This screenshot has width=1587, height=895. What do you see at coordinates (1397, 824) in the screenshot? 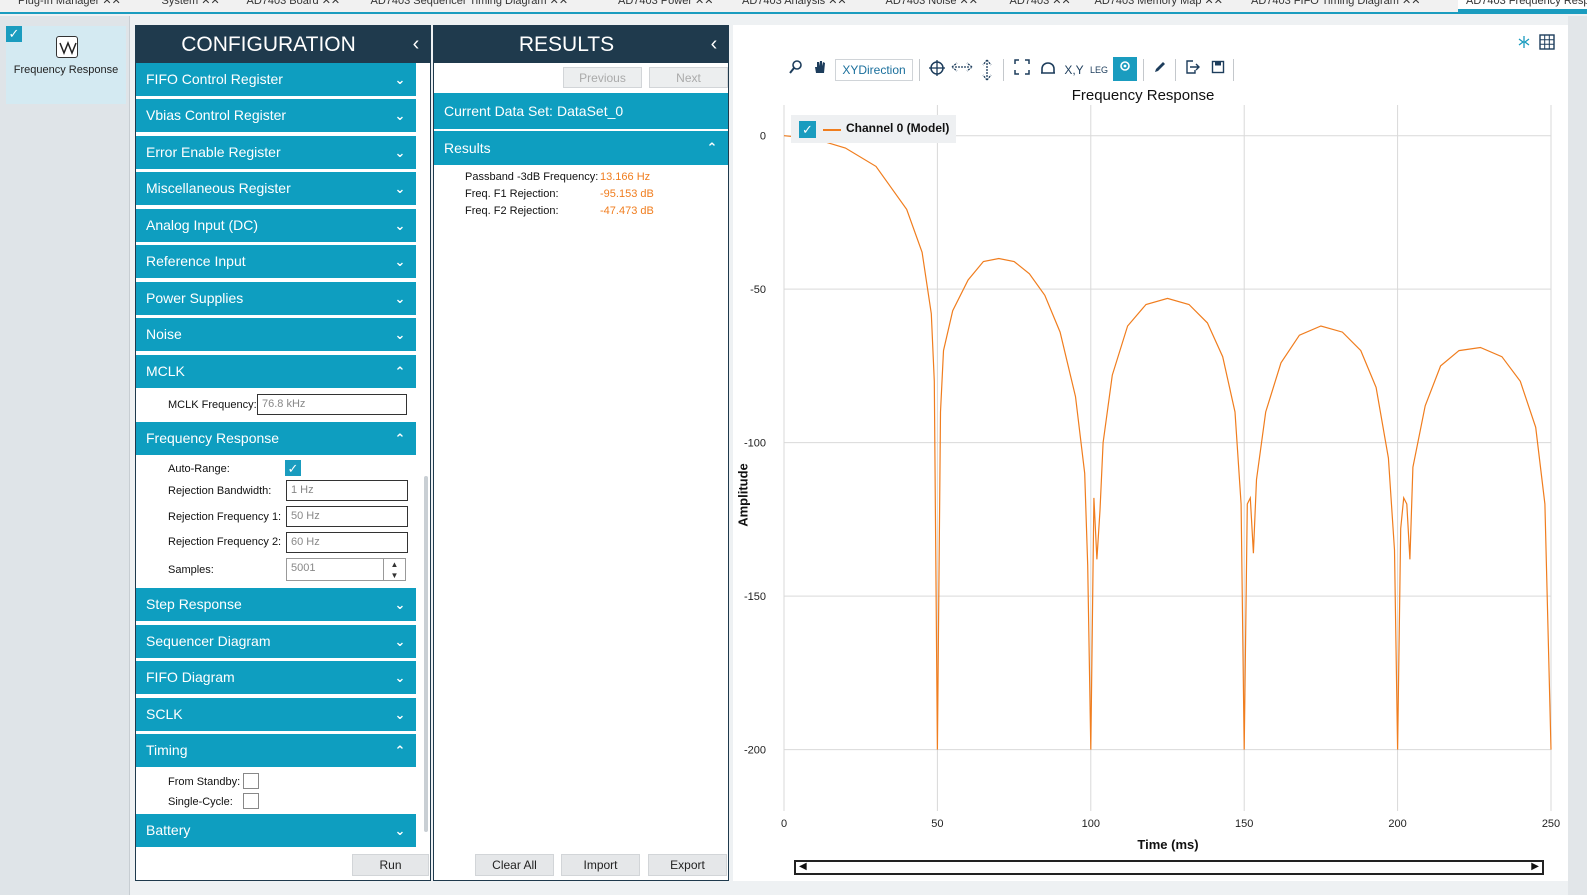
I see `x-tick-label: 200` at bounding box center [1397, 824].